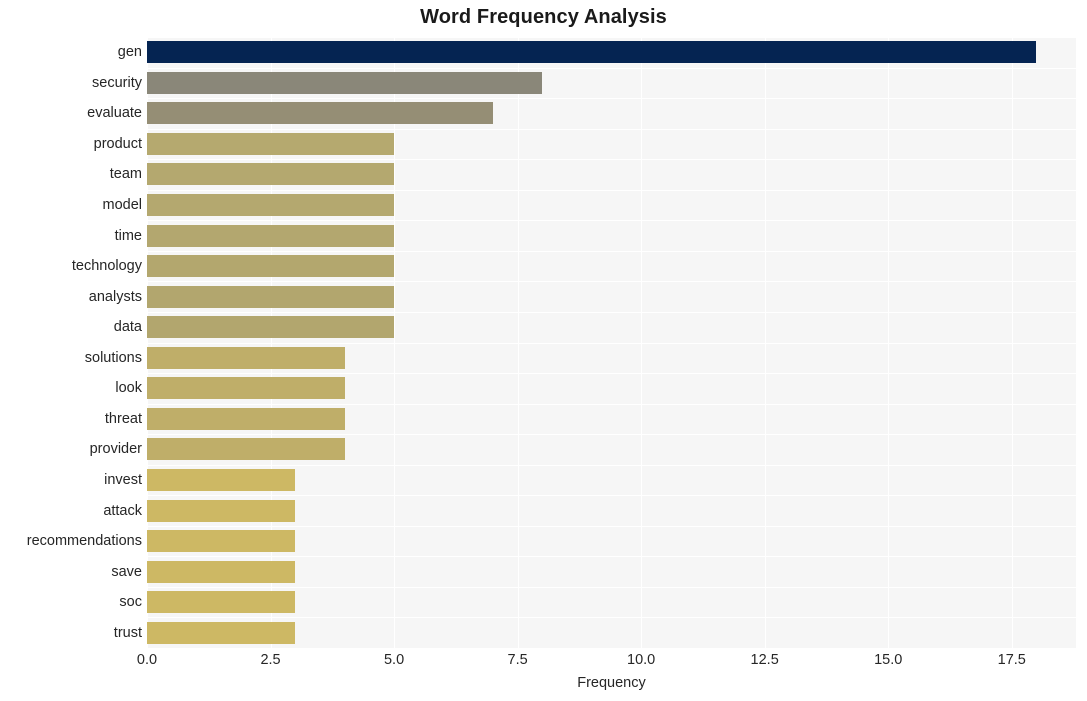  I want to click on x-axis-tick-label: 0.0, so click(147, 660).